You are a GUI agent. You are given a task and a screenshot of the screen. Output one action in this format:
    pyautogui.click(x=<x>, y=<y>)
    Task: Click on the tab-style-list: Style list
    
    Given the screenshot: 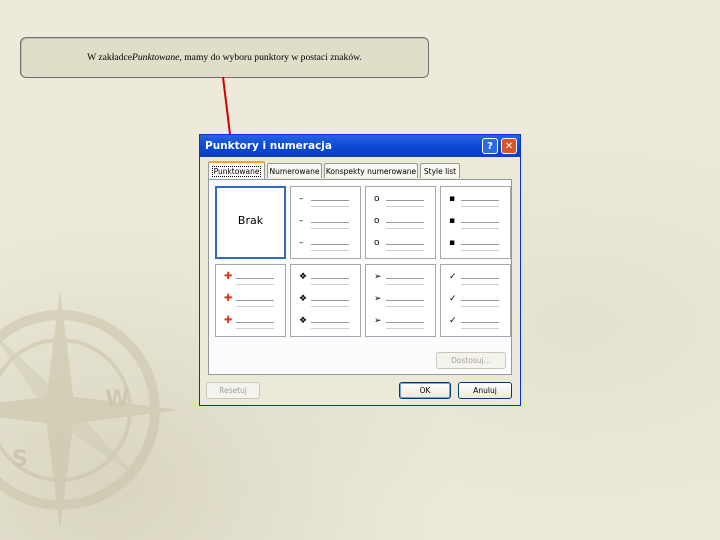 What is the action you would take?
    pyautogui.click(x=440, y=170)
    